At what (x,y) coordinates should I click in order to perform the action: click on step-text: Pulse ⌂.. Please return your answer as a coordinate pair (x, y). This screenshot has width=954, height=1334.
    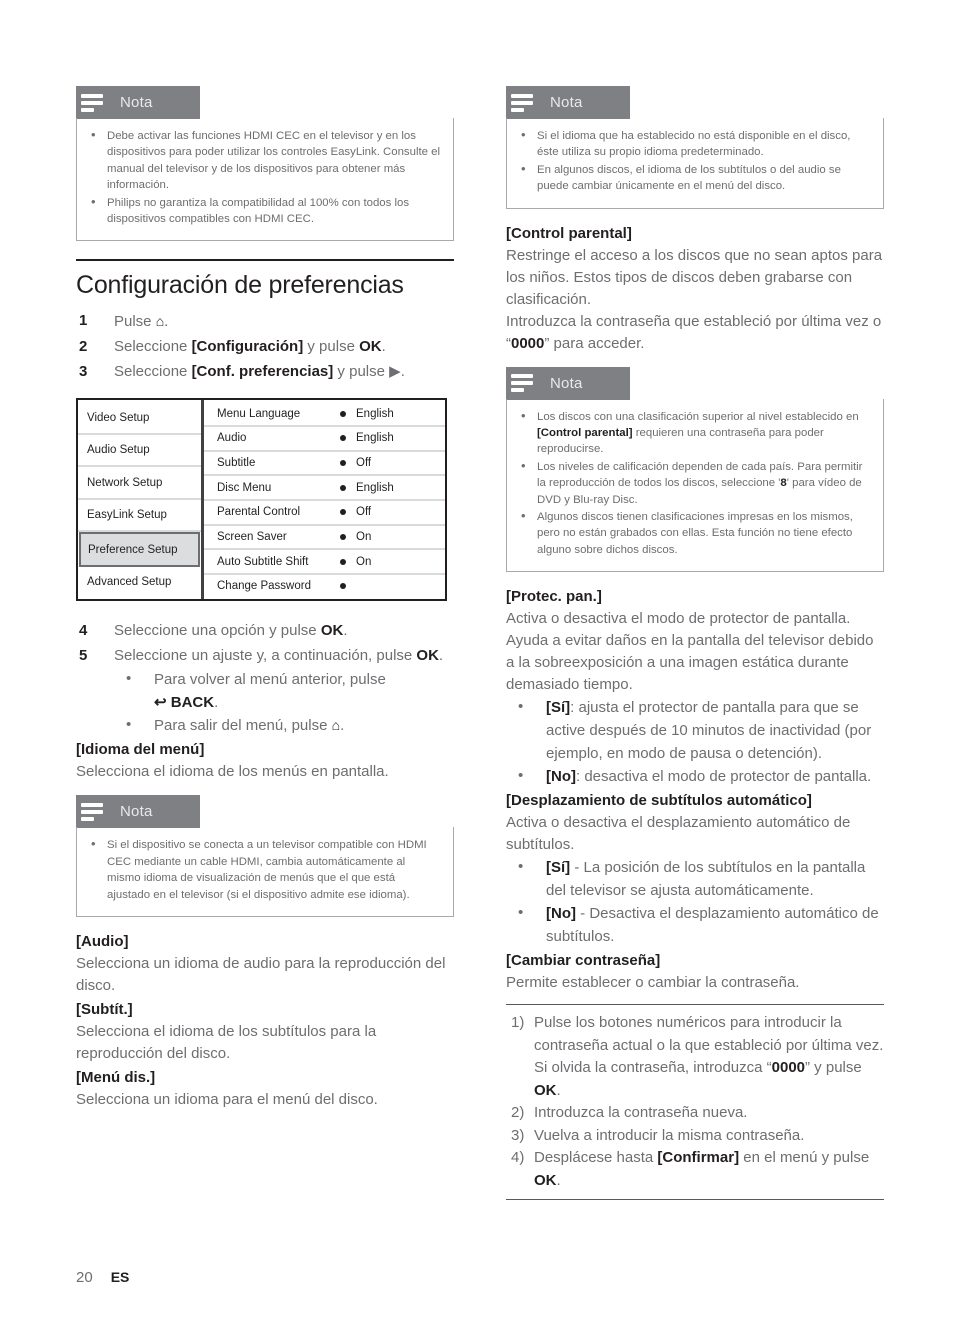
    Looking at the image, I should click on (141, 322).